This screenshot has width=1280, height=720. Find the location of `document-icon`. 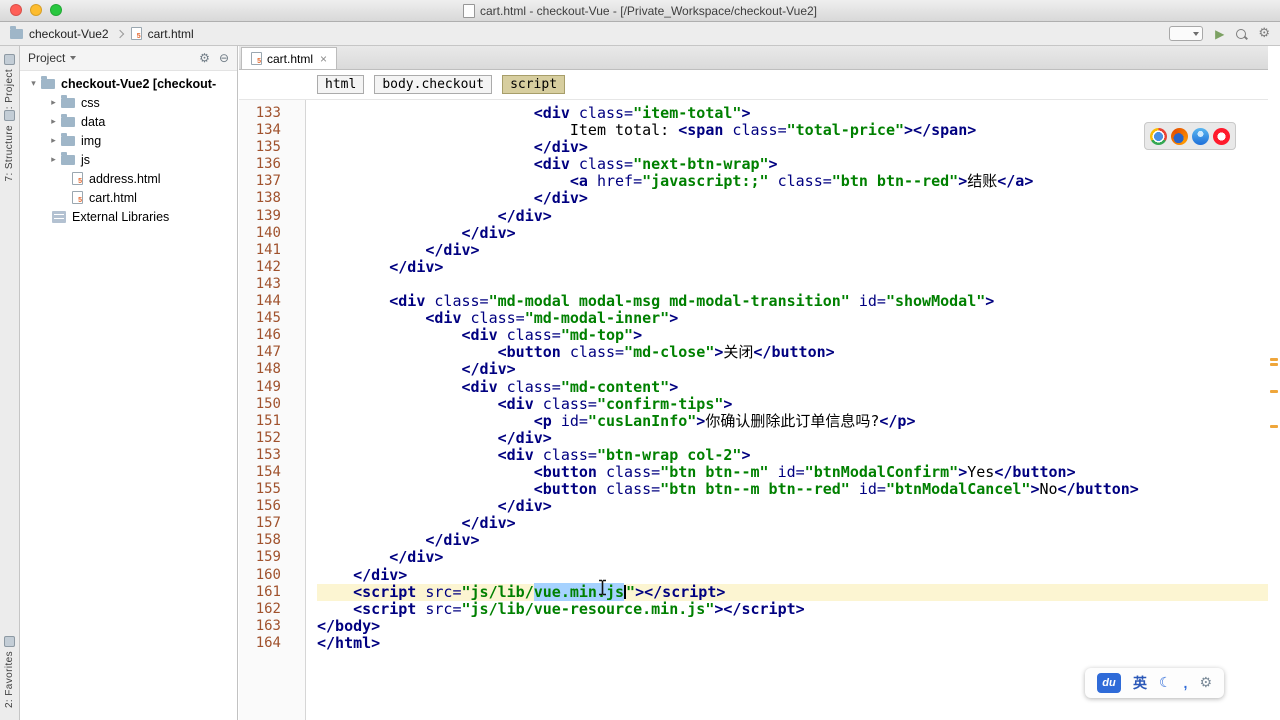

document-icon is located at coordinates (468, 10).